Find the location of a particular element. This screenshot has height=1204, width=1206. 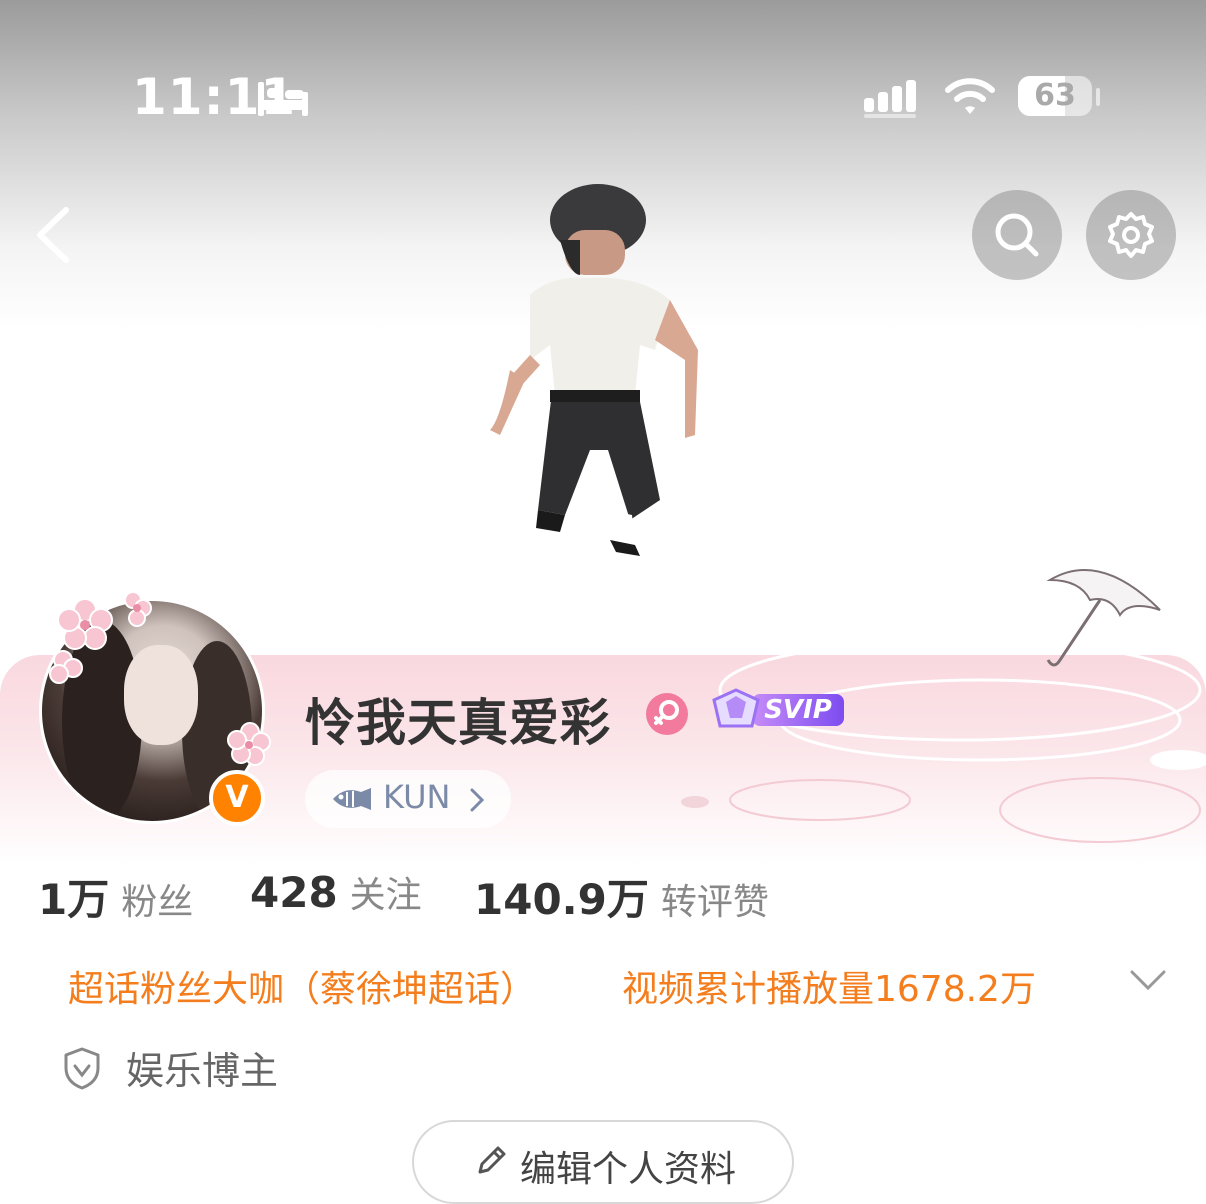

settings-button is located at coordinates (1131, 235).